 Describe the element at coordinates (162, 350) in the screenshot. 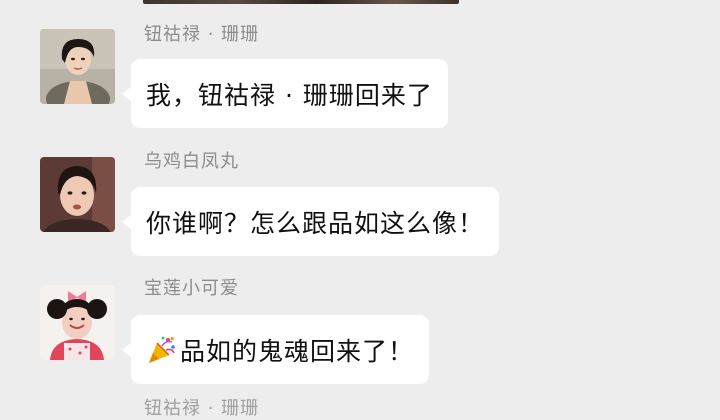

I see `party-popper-icon` at that location.